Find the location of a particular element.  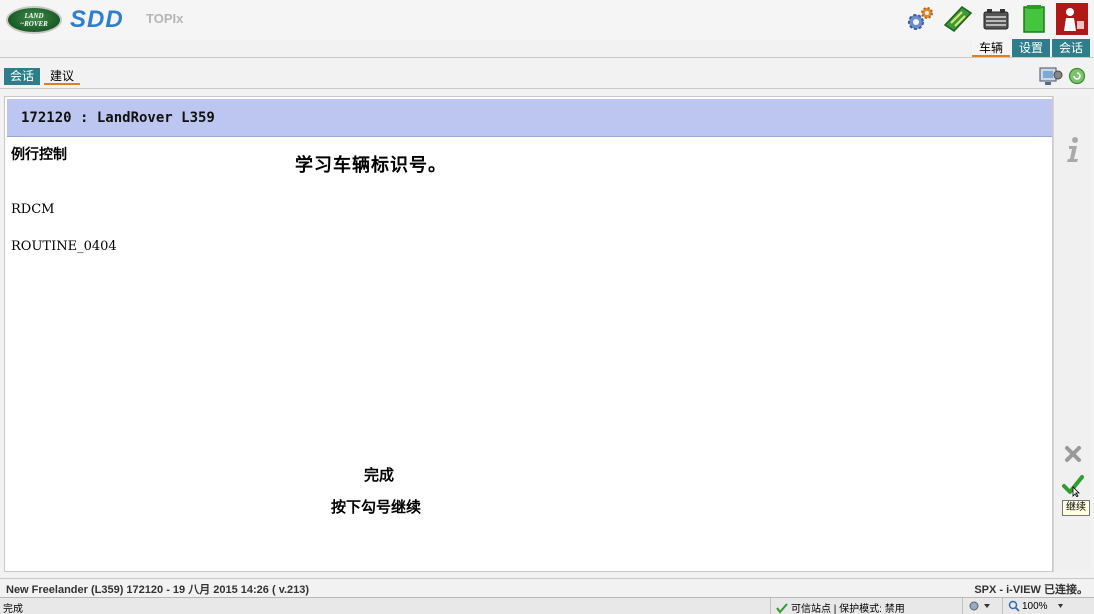

status-done: 完成 is located at coordinates (379, 475).